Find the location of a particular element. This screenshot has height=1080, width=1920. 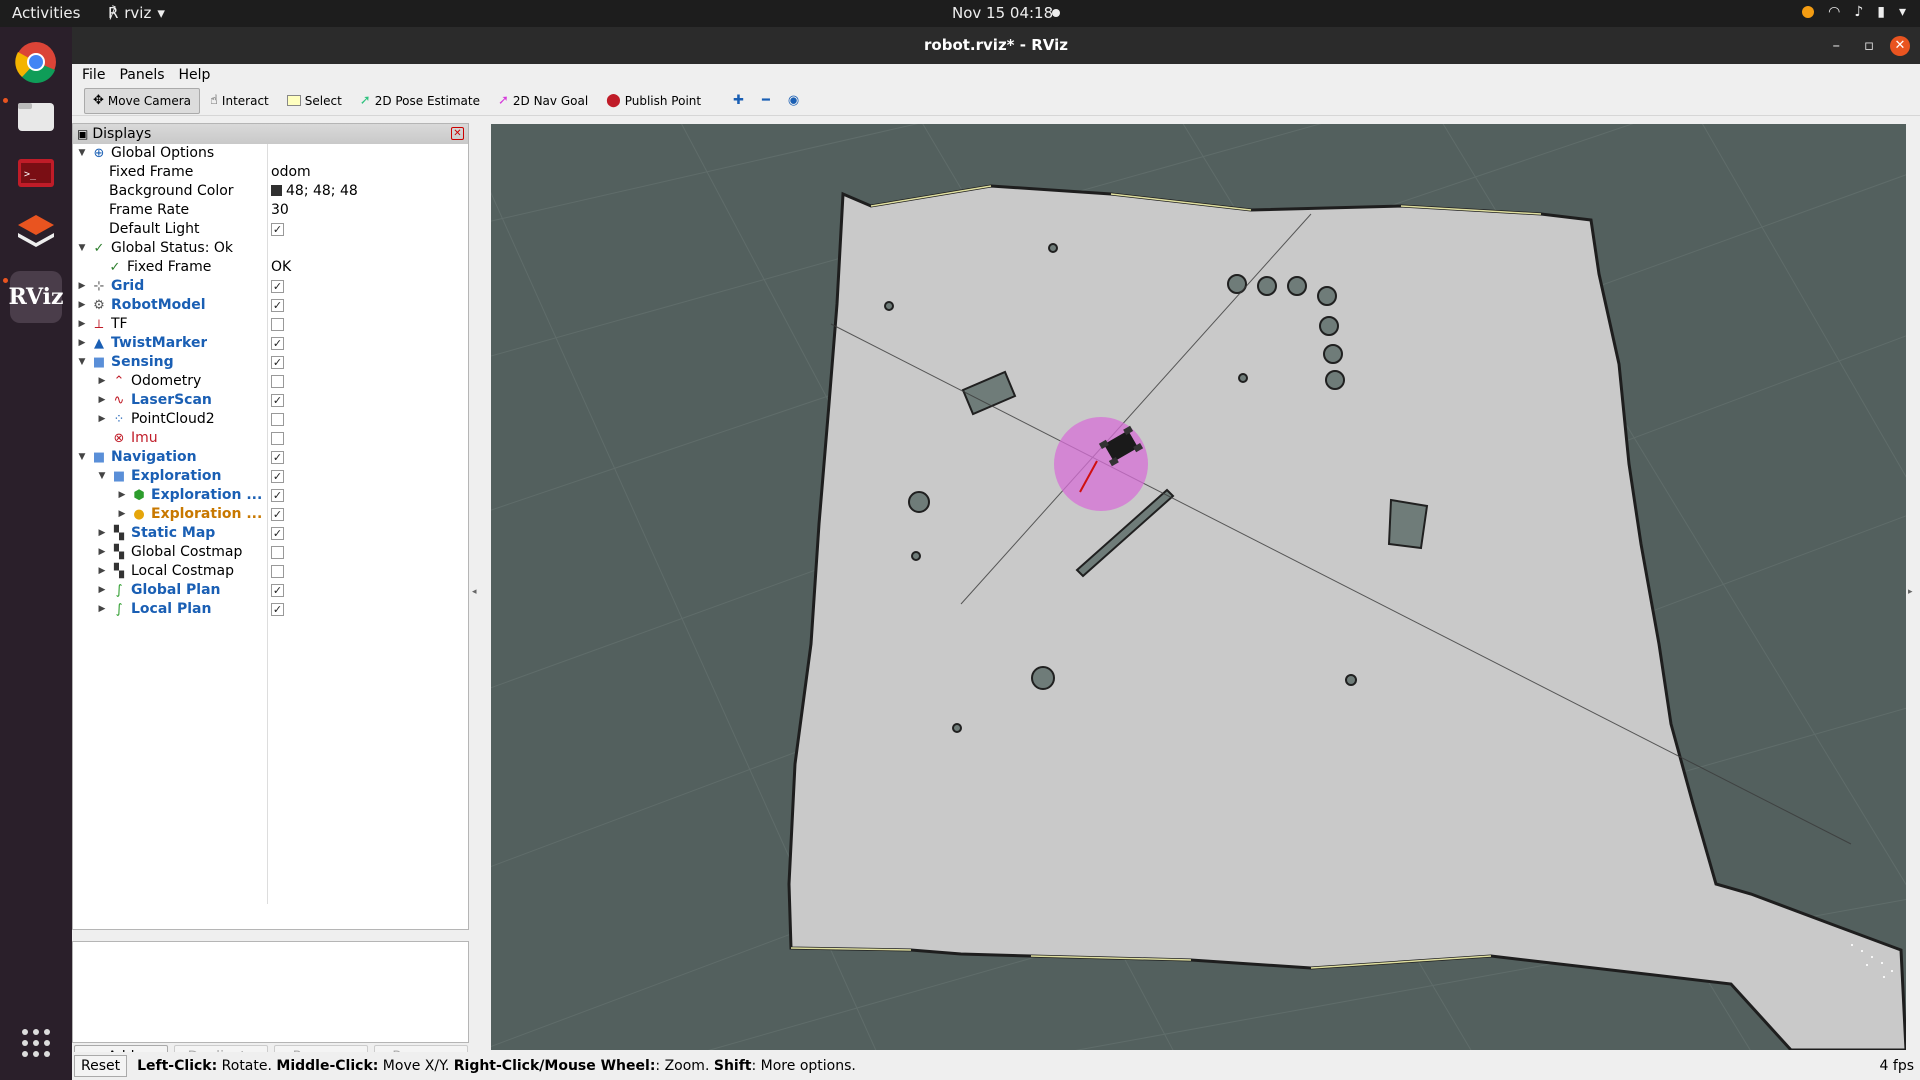

grid-checkbox: ✓ is located at coordinates (277, 286).